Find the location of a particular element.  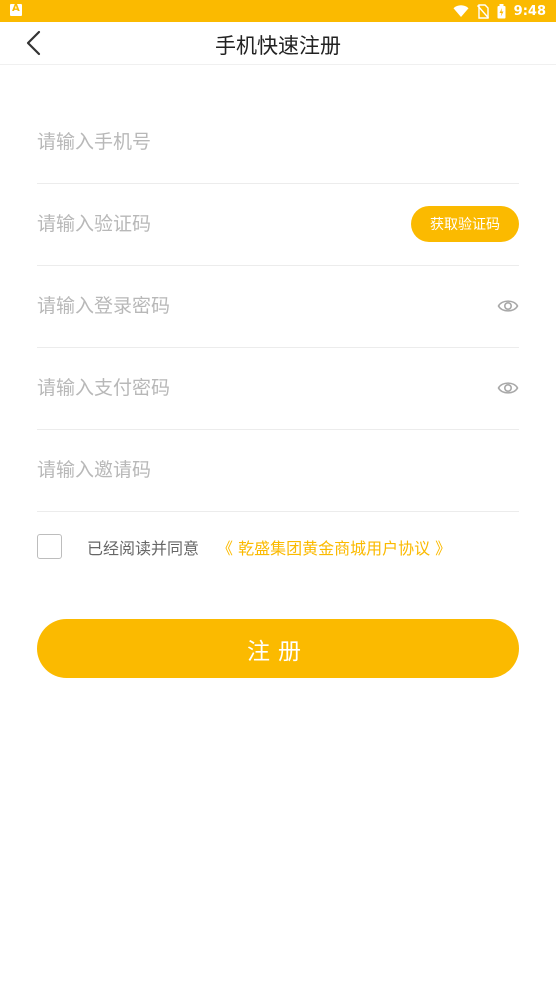

app-notification-icon is located at coordinates (16, 9).